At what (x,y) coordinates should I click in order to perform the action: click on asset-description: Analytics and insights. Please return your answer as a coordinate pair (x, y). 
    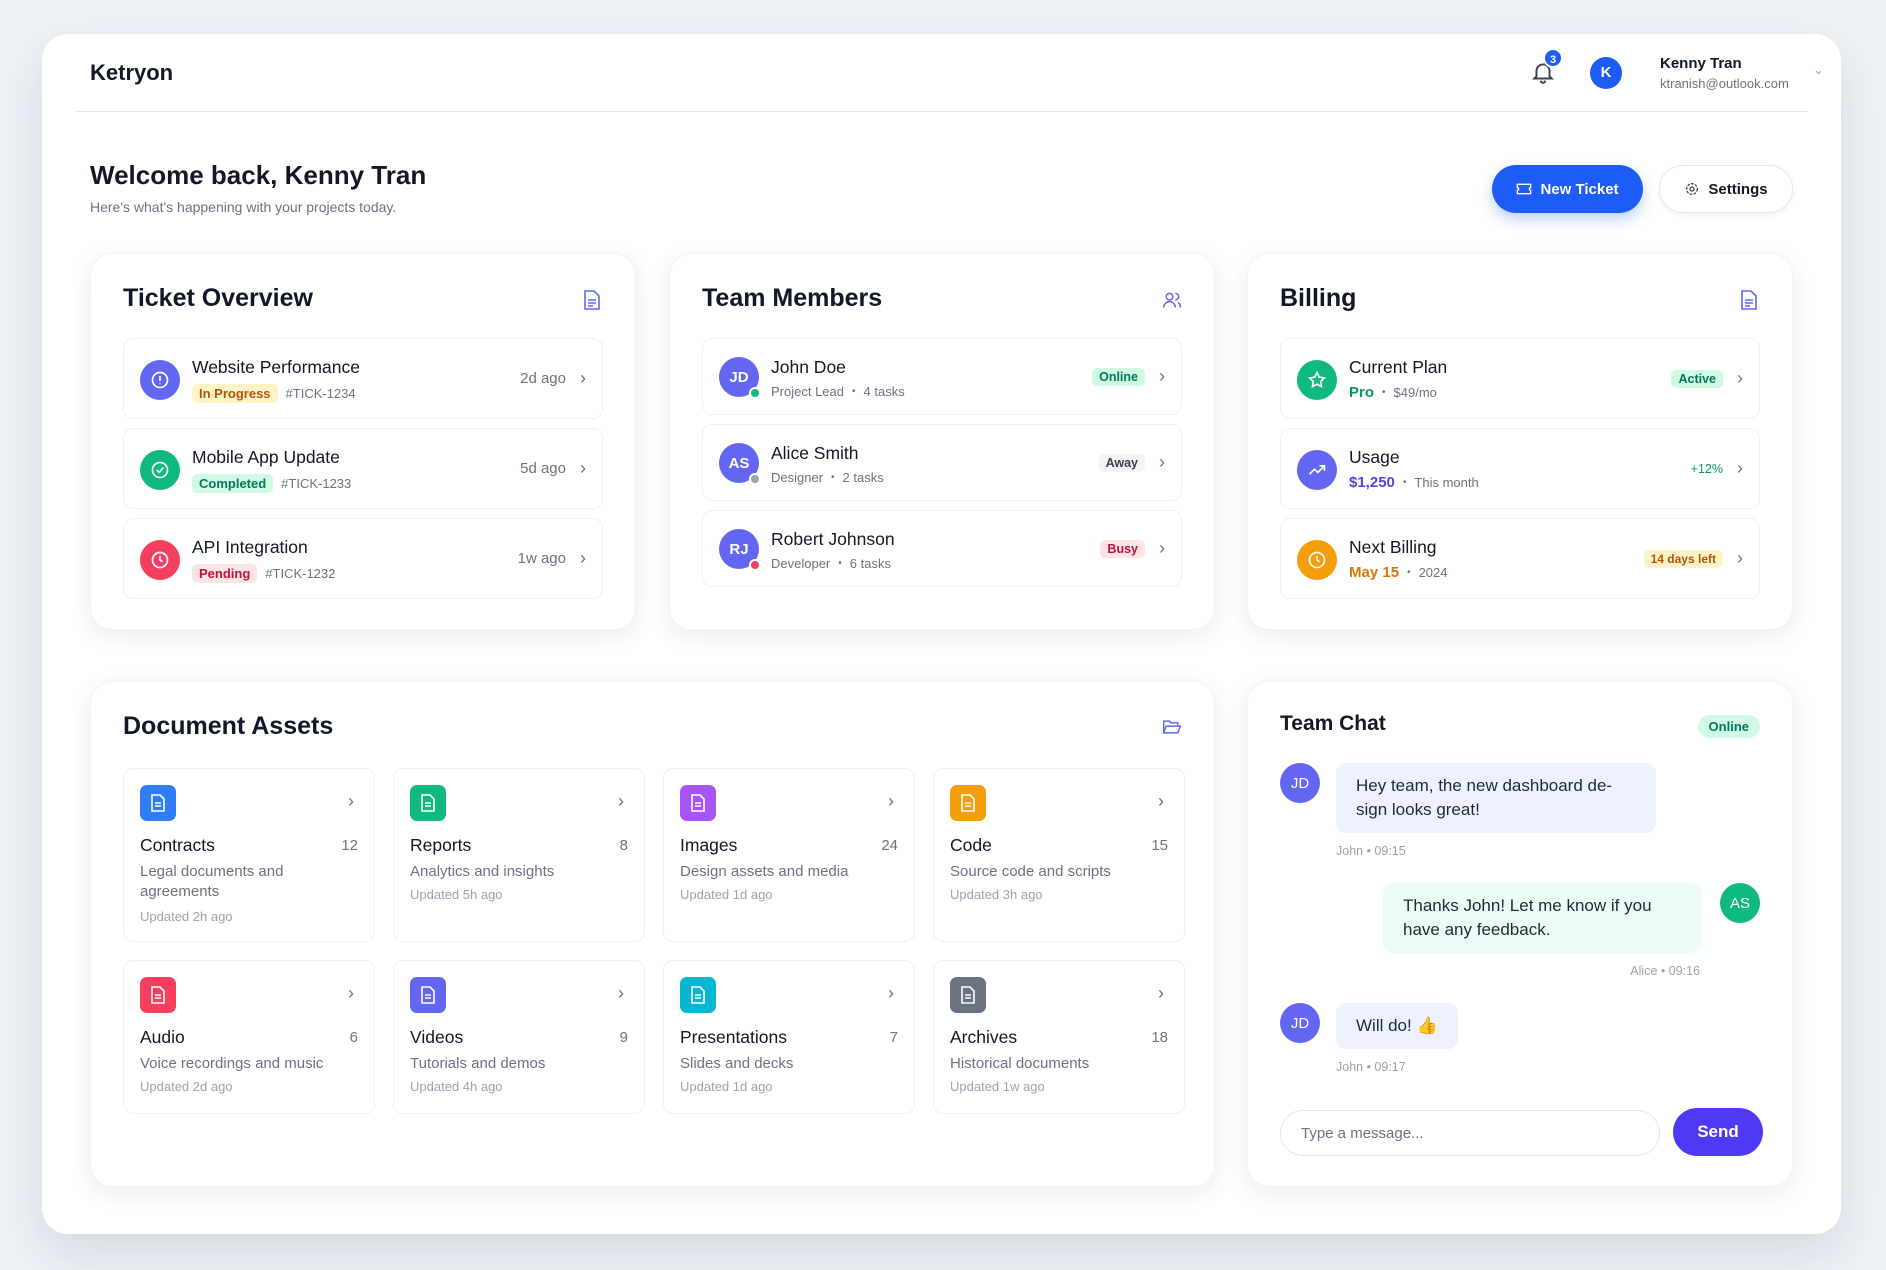
    Looking at the image, I should click on (482, 871).